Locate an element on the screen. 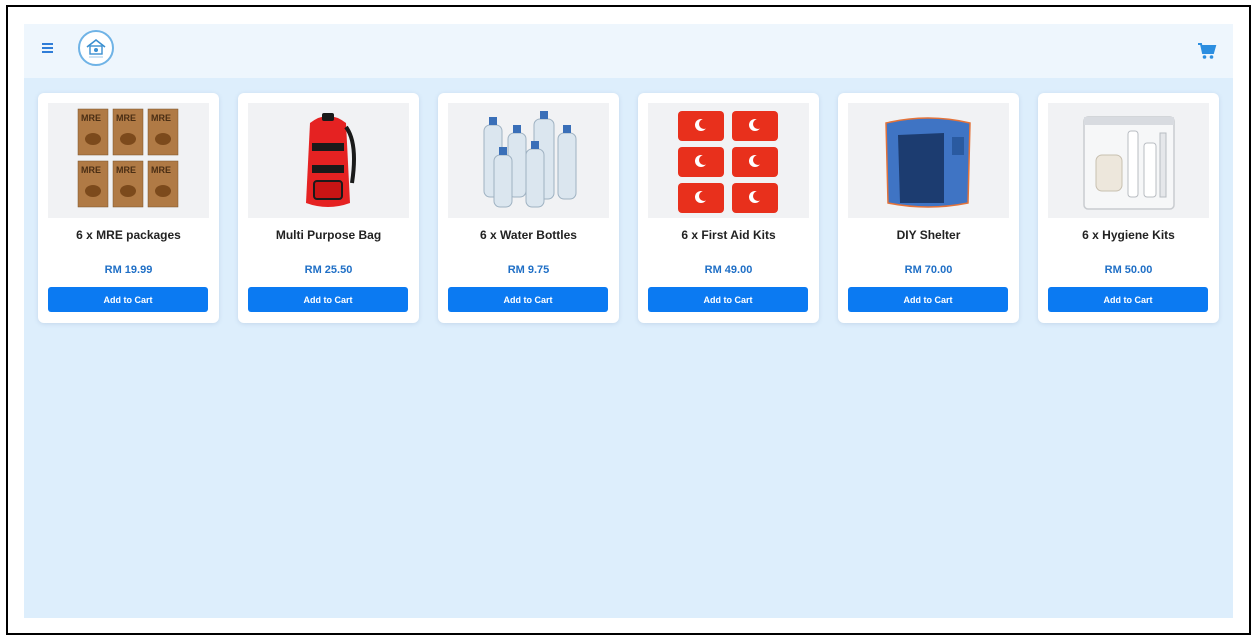 The width and height of the screenshot is (1255, 637). product-card: DIY Shelter RM 70.00 Add to Cart is located at coordinates (928, 208).